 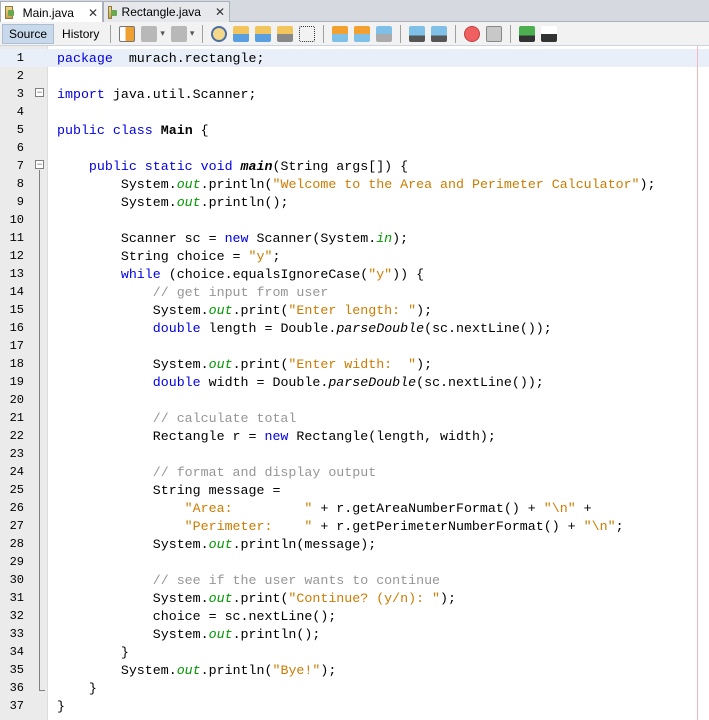 What do you see at coordinates (16, 364) in the screenshot?
I see `line-number: 18` at bounding box center [16, 364].